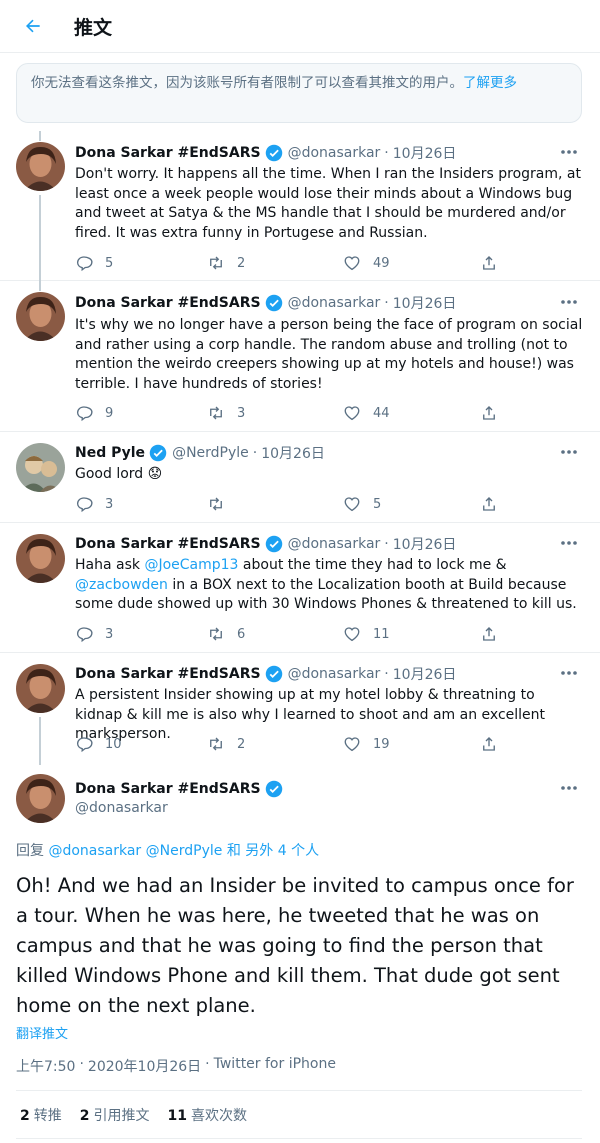 The image size is (600, 1143). Describe the element at coordinates (366, 263) in the screenshot. I see `like-button: 49` at that location.